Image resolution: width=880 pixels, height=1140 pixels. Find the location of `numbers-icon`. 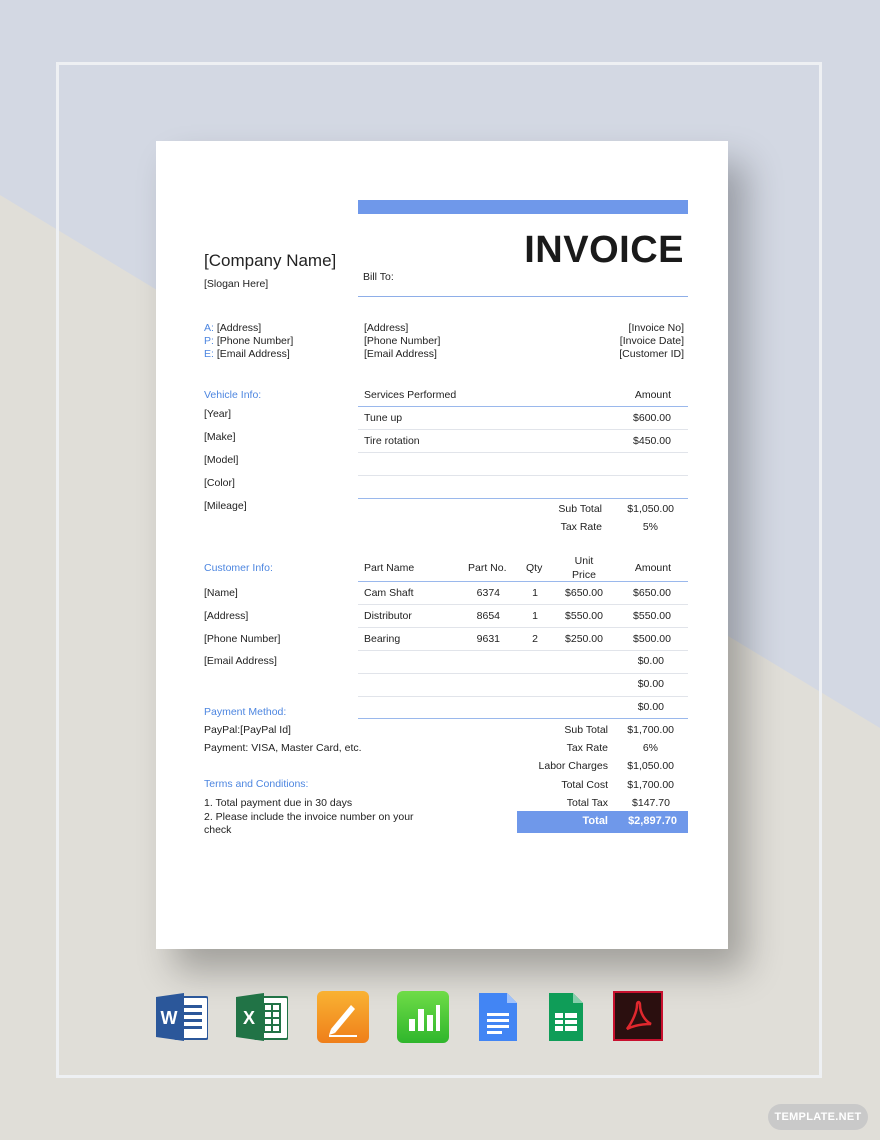

numbers-icon is located at coordinates (423, 1017).